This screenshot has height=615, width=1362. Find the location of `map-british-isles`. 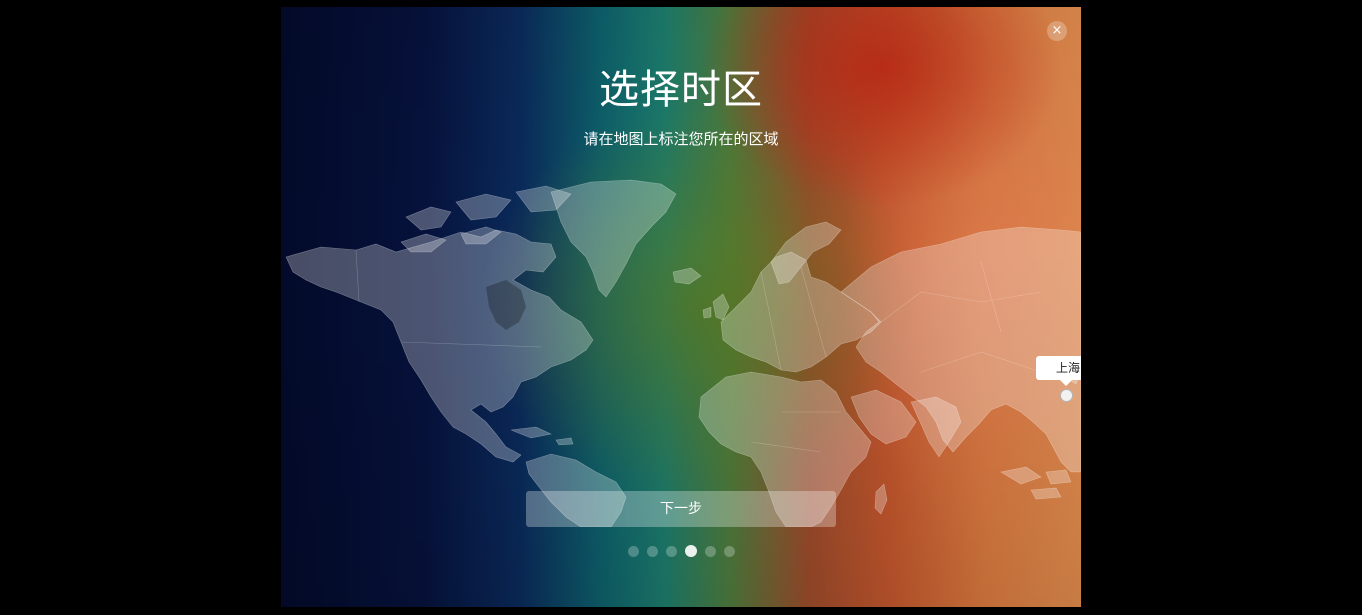

map-british-isles is located at coordinates (716, 307).